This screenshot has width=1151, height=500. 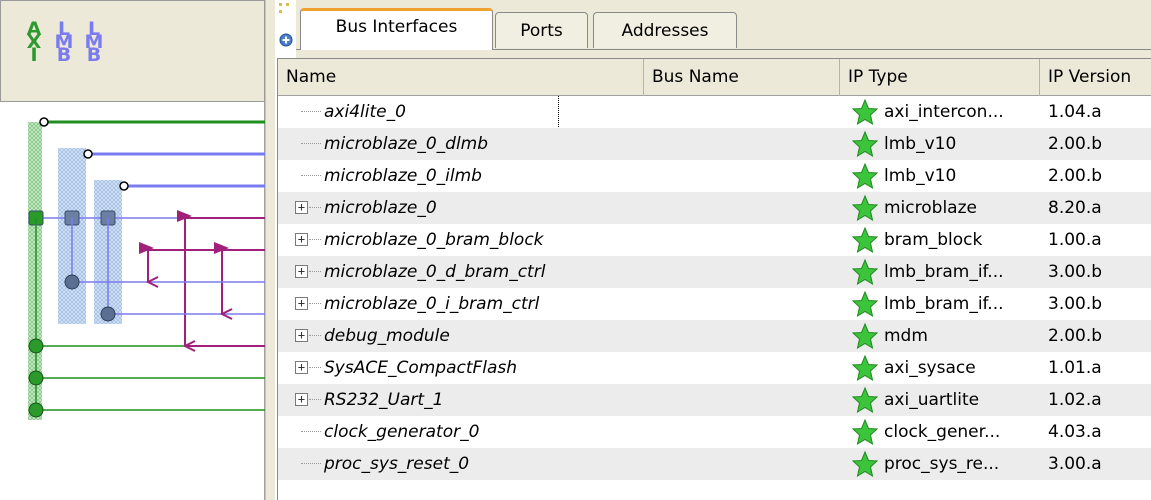 I want to click on ip-version-cell: 1.02.a, so click(x=1098, y=400).